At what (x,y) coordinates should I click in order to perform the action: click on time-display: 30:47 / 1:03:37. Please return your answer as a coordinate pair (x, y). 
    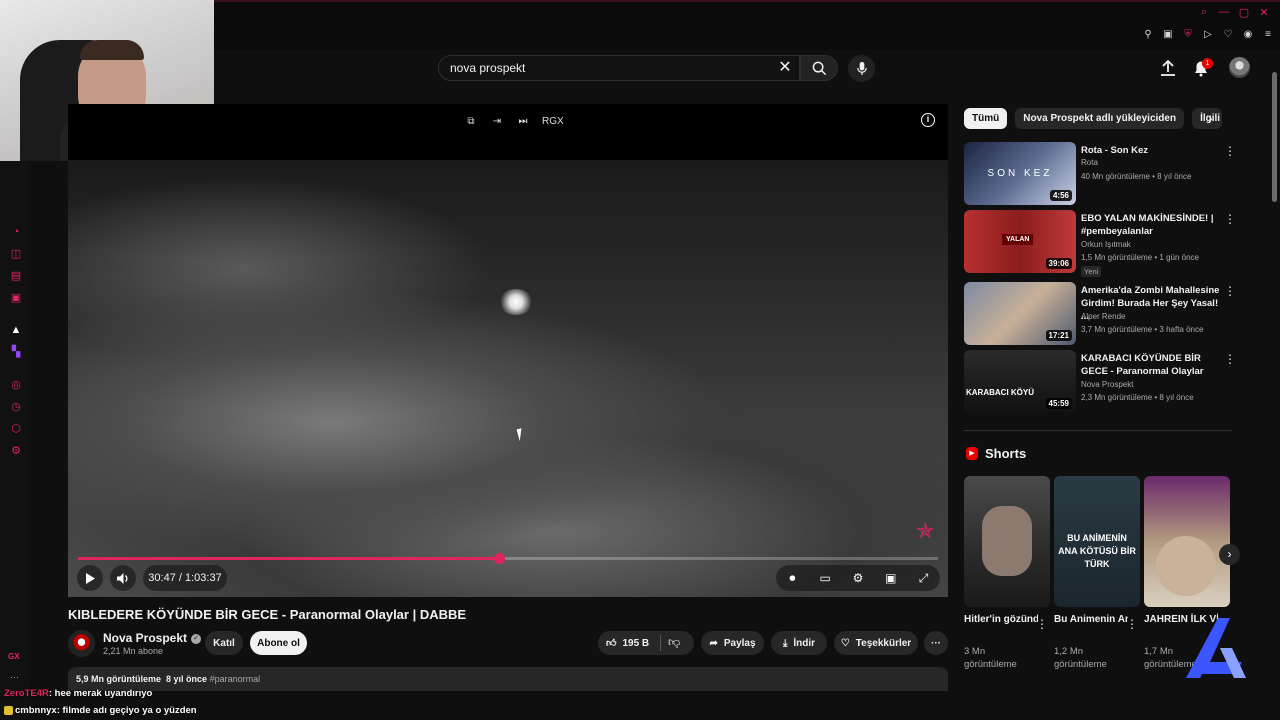
    Looking at the image, I should click on (185, 578).